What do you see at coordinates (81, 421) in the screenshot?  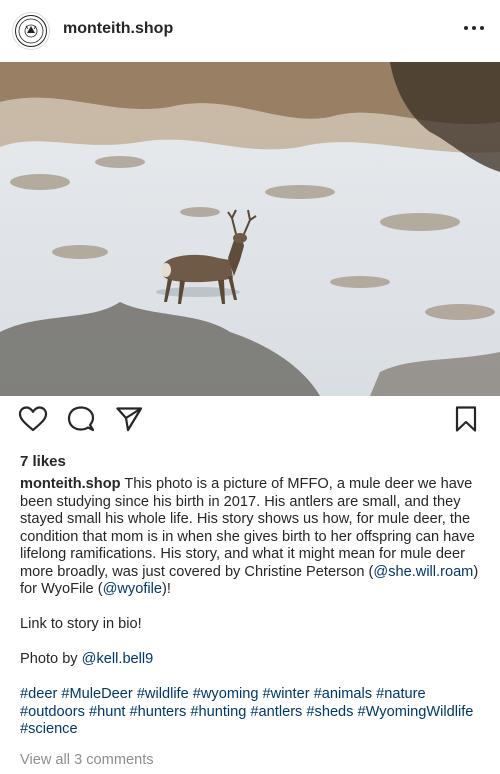 I see `comment-icon` at bounding box center [81, 421].